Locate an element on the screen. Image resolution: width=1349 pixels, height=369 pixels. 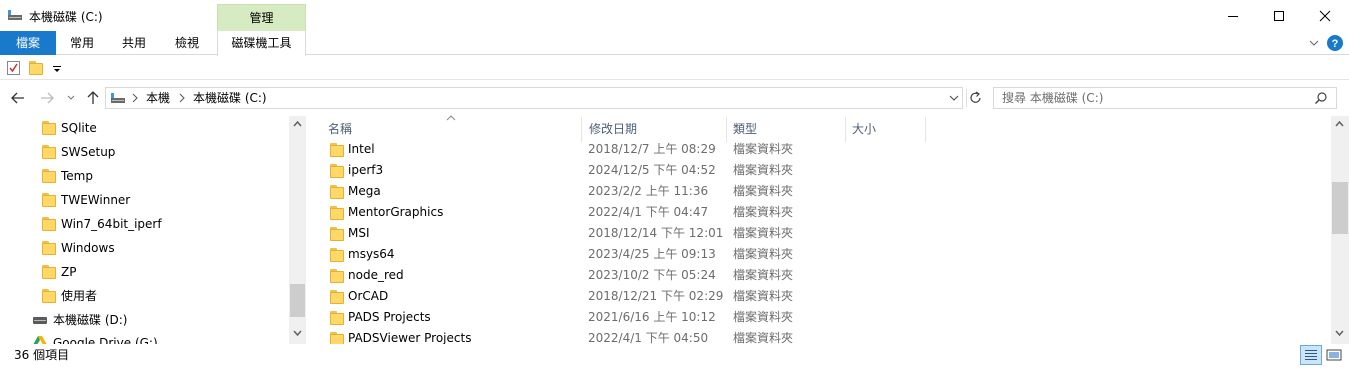
arrow-up-icon is located at coordinates (93, 97).